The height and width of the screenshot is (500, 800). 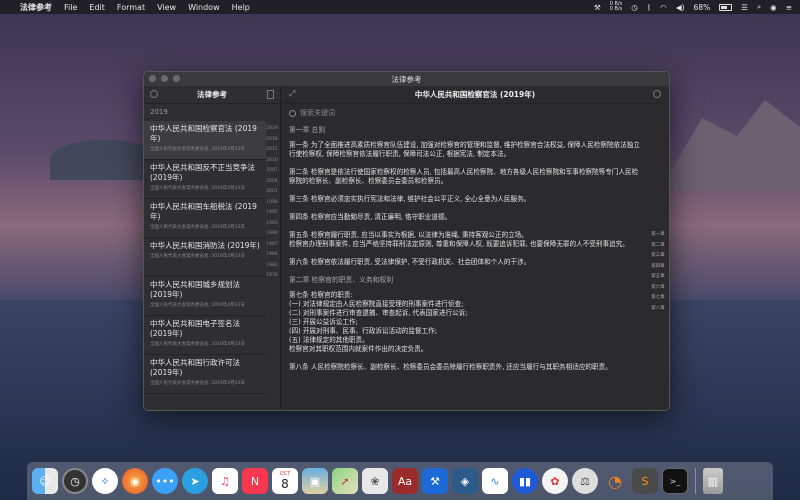 I want to click on expand-icon: ⤢, so click(x=293, y=94).